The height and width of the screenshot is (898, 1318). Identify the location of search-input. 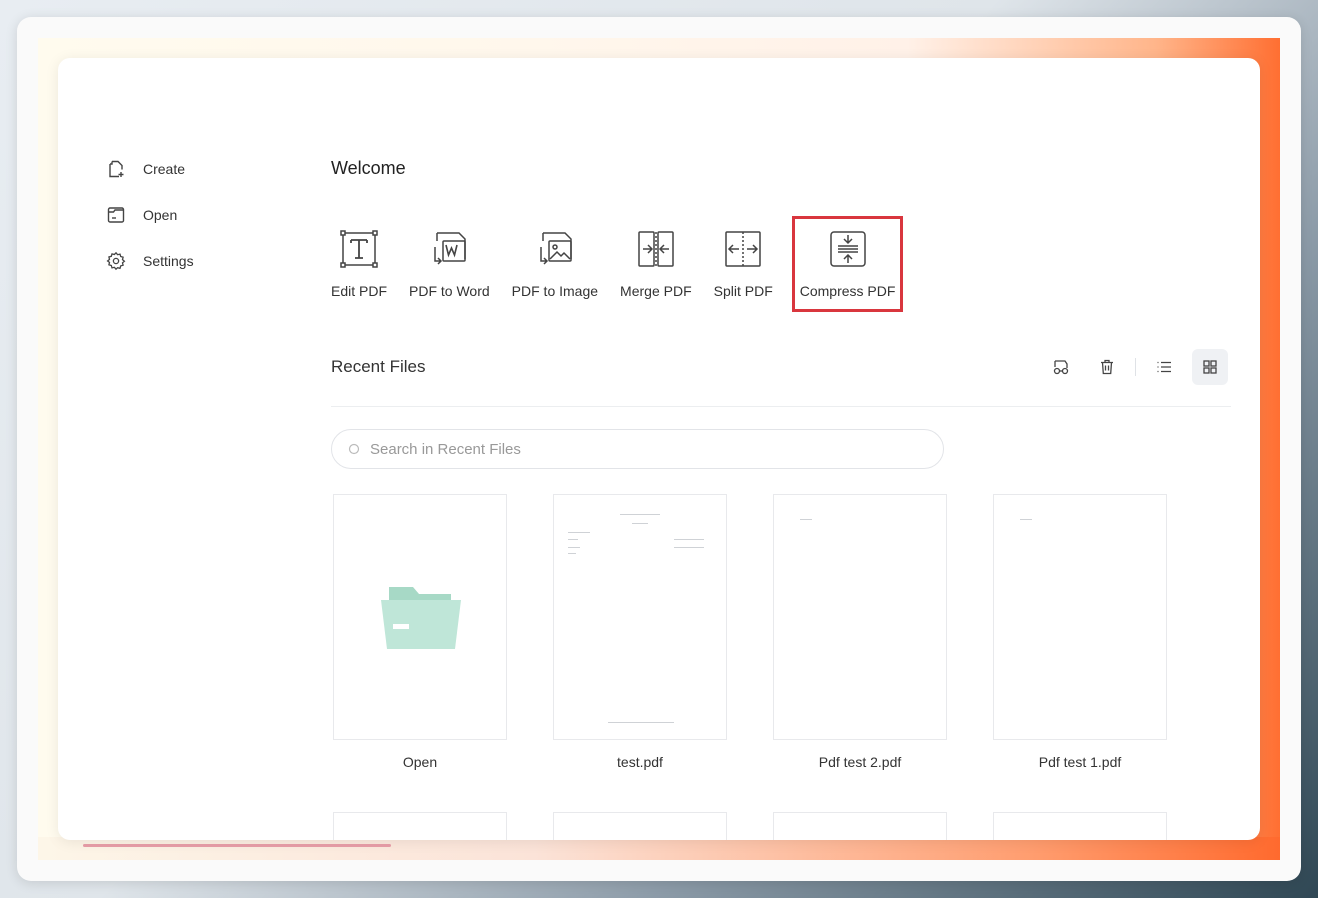
(640, 449).